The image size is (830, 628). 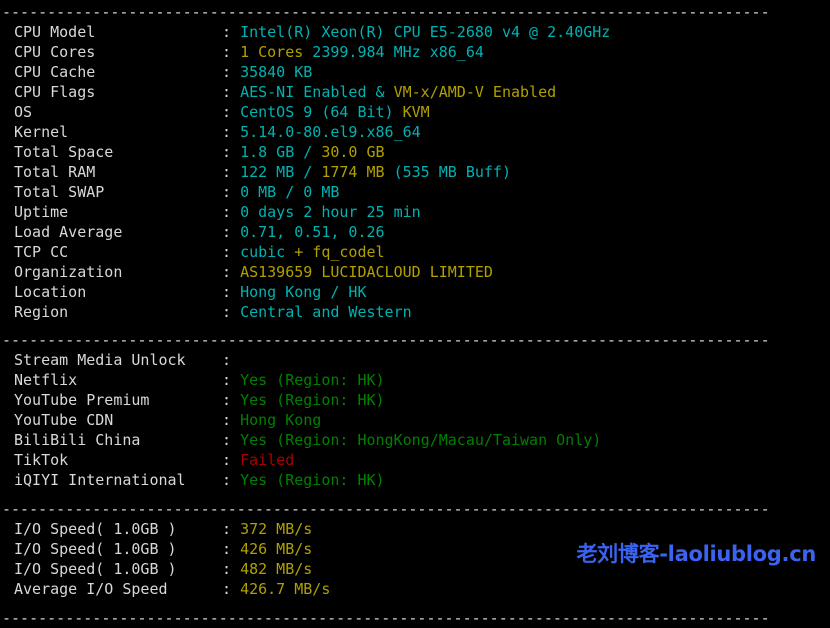 What do you see at coordinates (95, 529) in the screenshot?
I see `row-label: I/O Speed( 1.0GB )` at bounding box center [95, 529].